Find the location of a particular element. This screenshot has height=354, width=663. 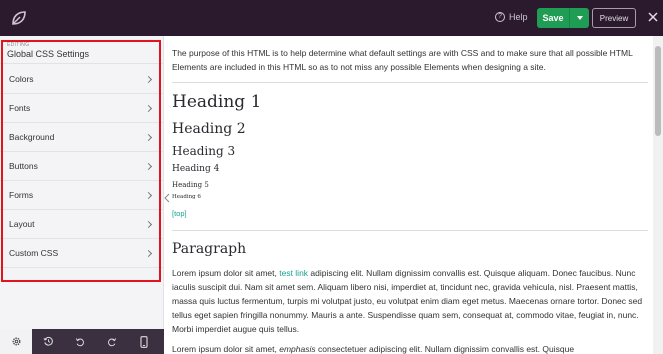

sidebar-item-custom-css: Custom CSS is located at coordinates (81, 253).